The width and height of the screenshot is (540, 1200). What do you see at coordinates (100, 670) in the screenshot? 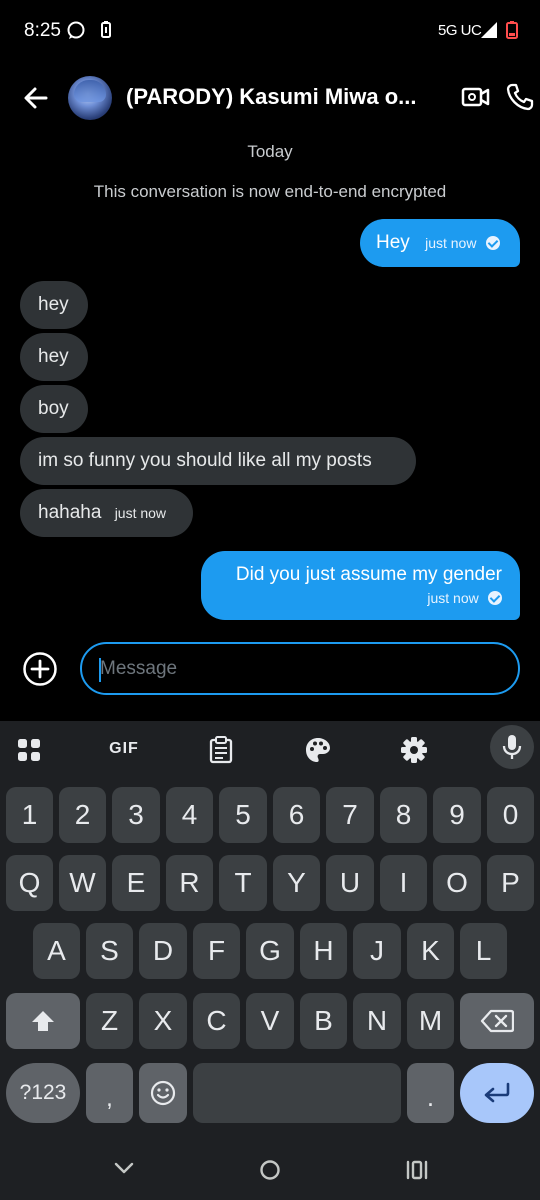
I see `text-cursor` at bounding box center [100, 670].